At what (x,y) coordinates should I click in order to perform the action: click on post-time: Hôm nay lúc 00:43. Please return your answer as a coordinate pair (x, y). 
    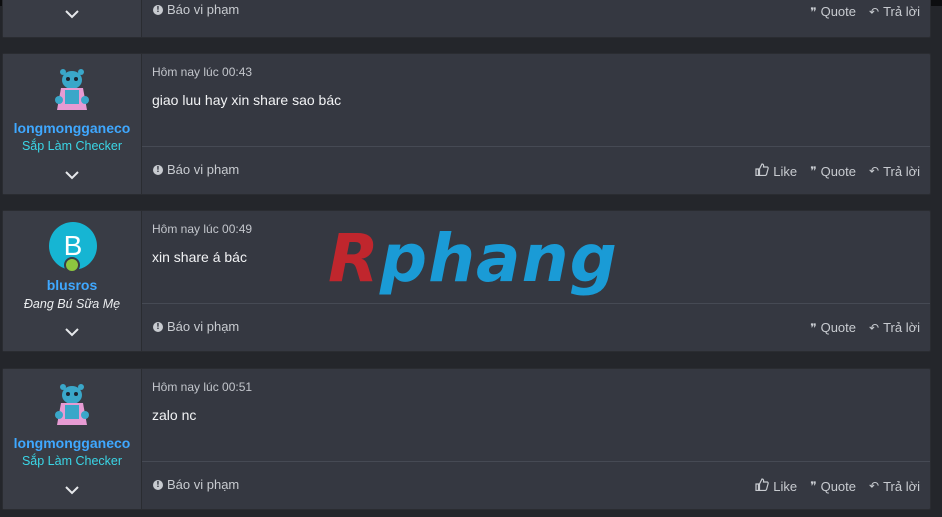
    Looking at the image, I should click on (202, 72).